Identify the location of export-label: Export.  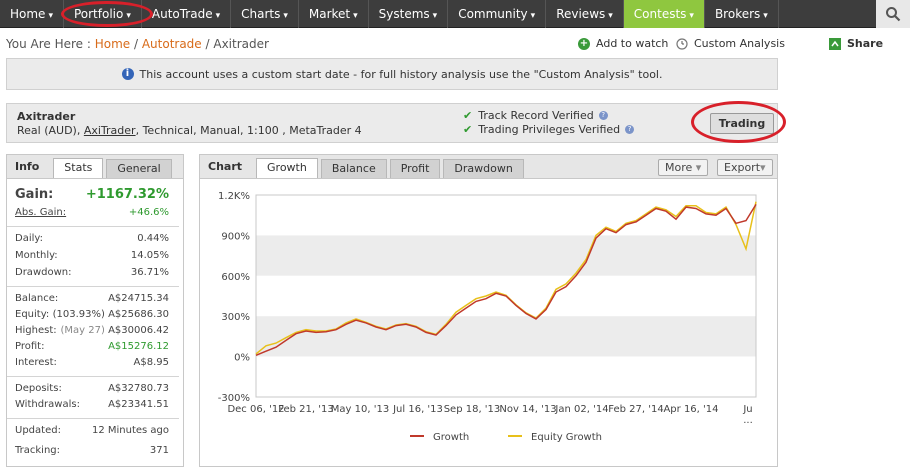
(742, 167).